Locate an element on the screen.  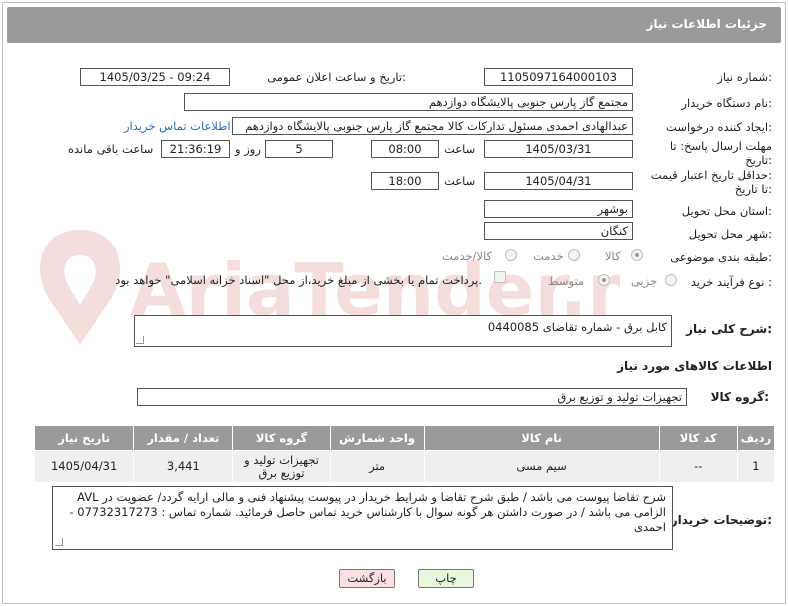
buyer-notes-label: توضیحات خریدار: is located at coordinates (721, 520).